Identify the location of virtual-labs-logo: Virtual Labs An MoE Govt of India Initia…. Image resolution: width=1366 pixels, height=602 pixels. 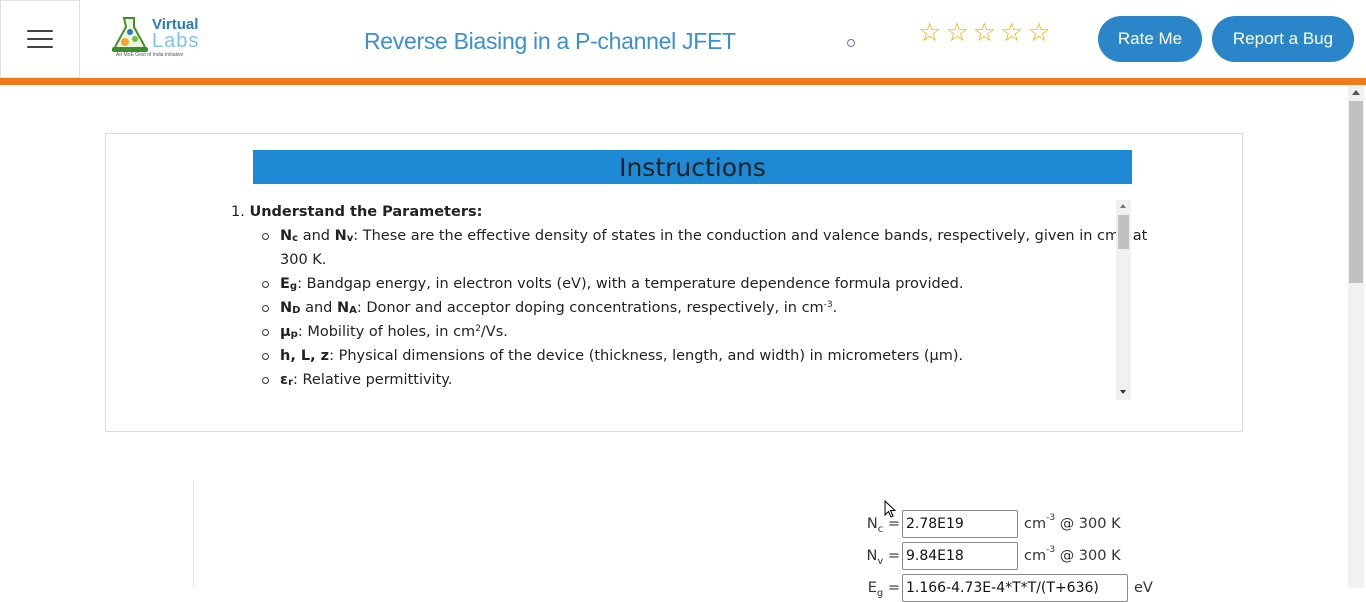
(158, 37).